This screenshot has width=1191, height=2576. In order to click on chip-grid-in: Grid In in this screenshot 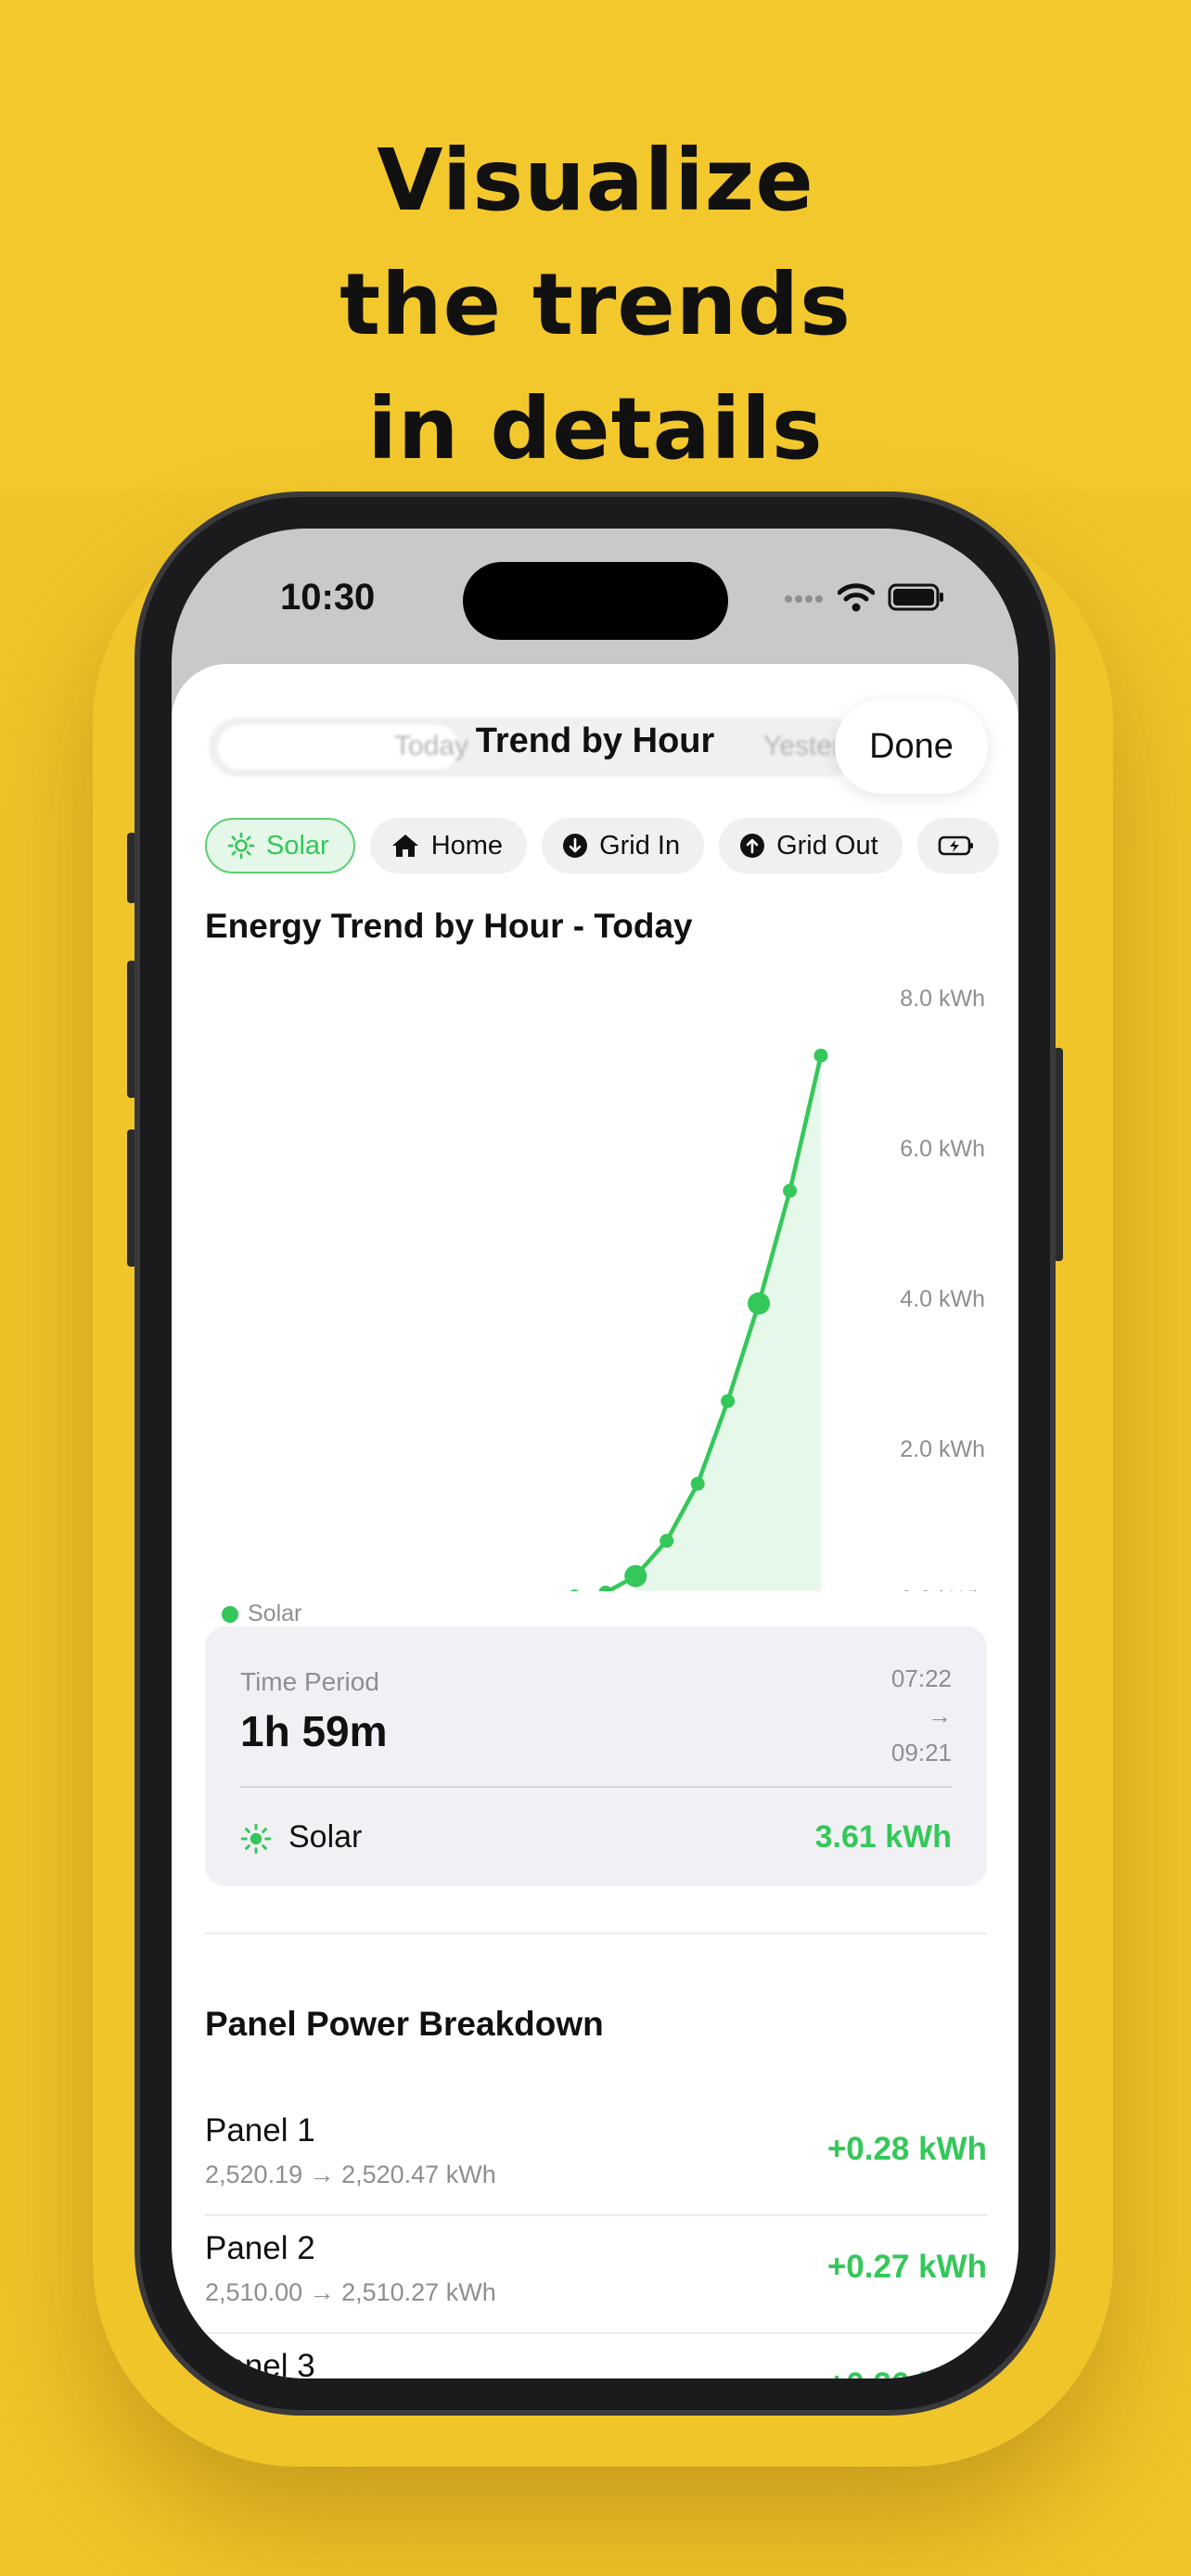, I will do `click(623, 846)`.